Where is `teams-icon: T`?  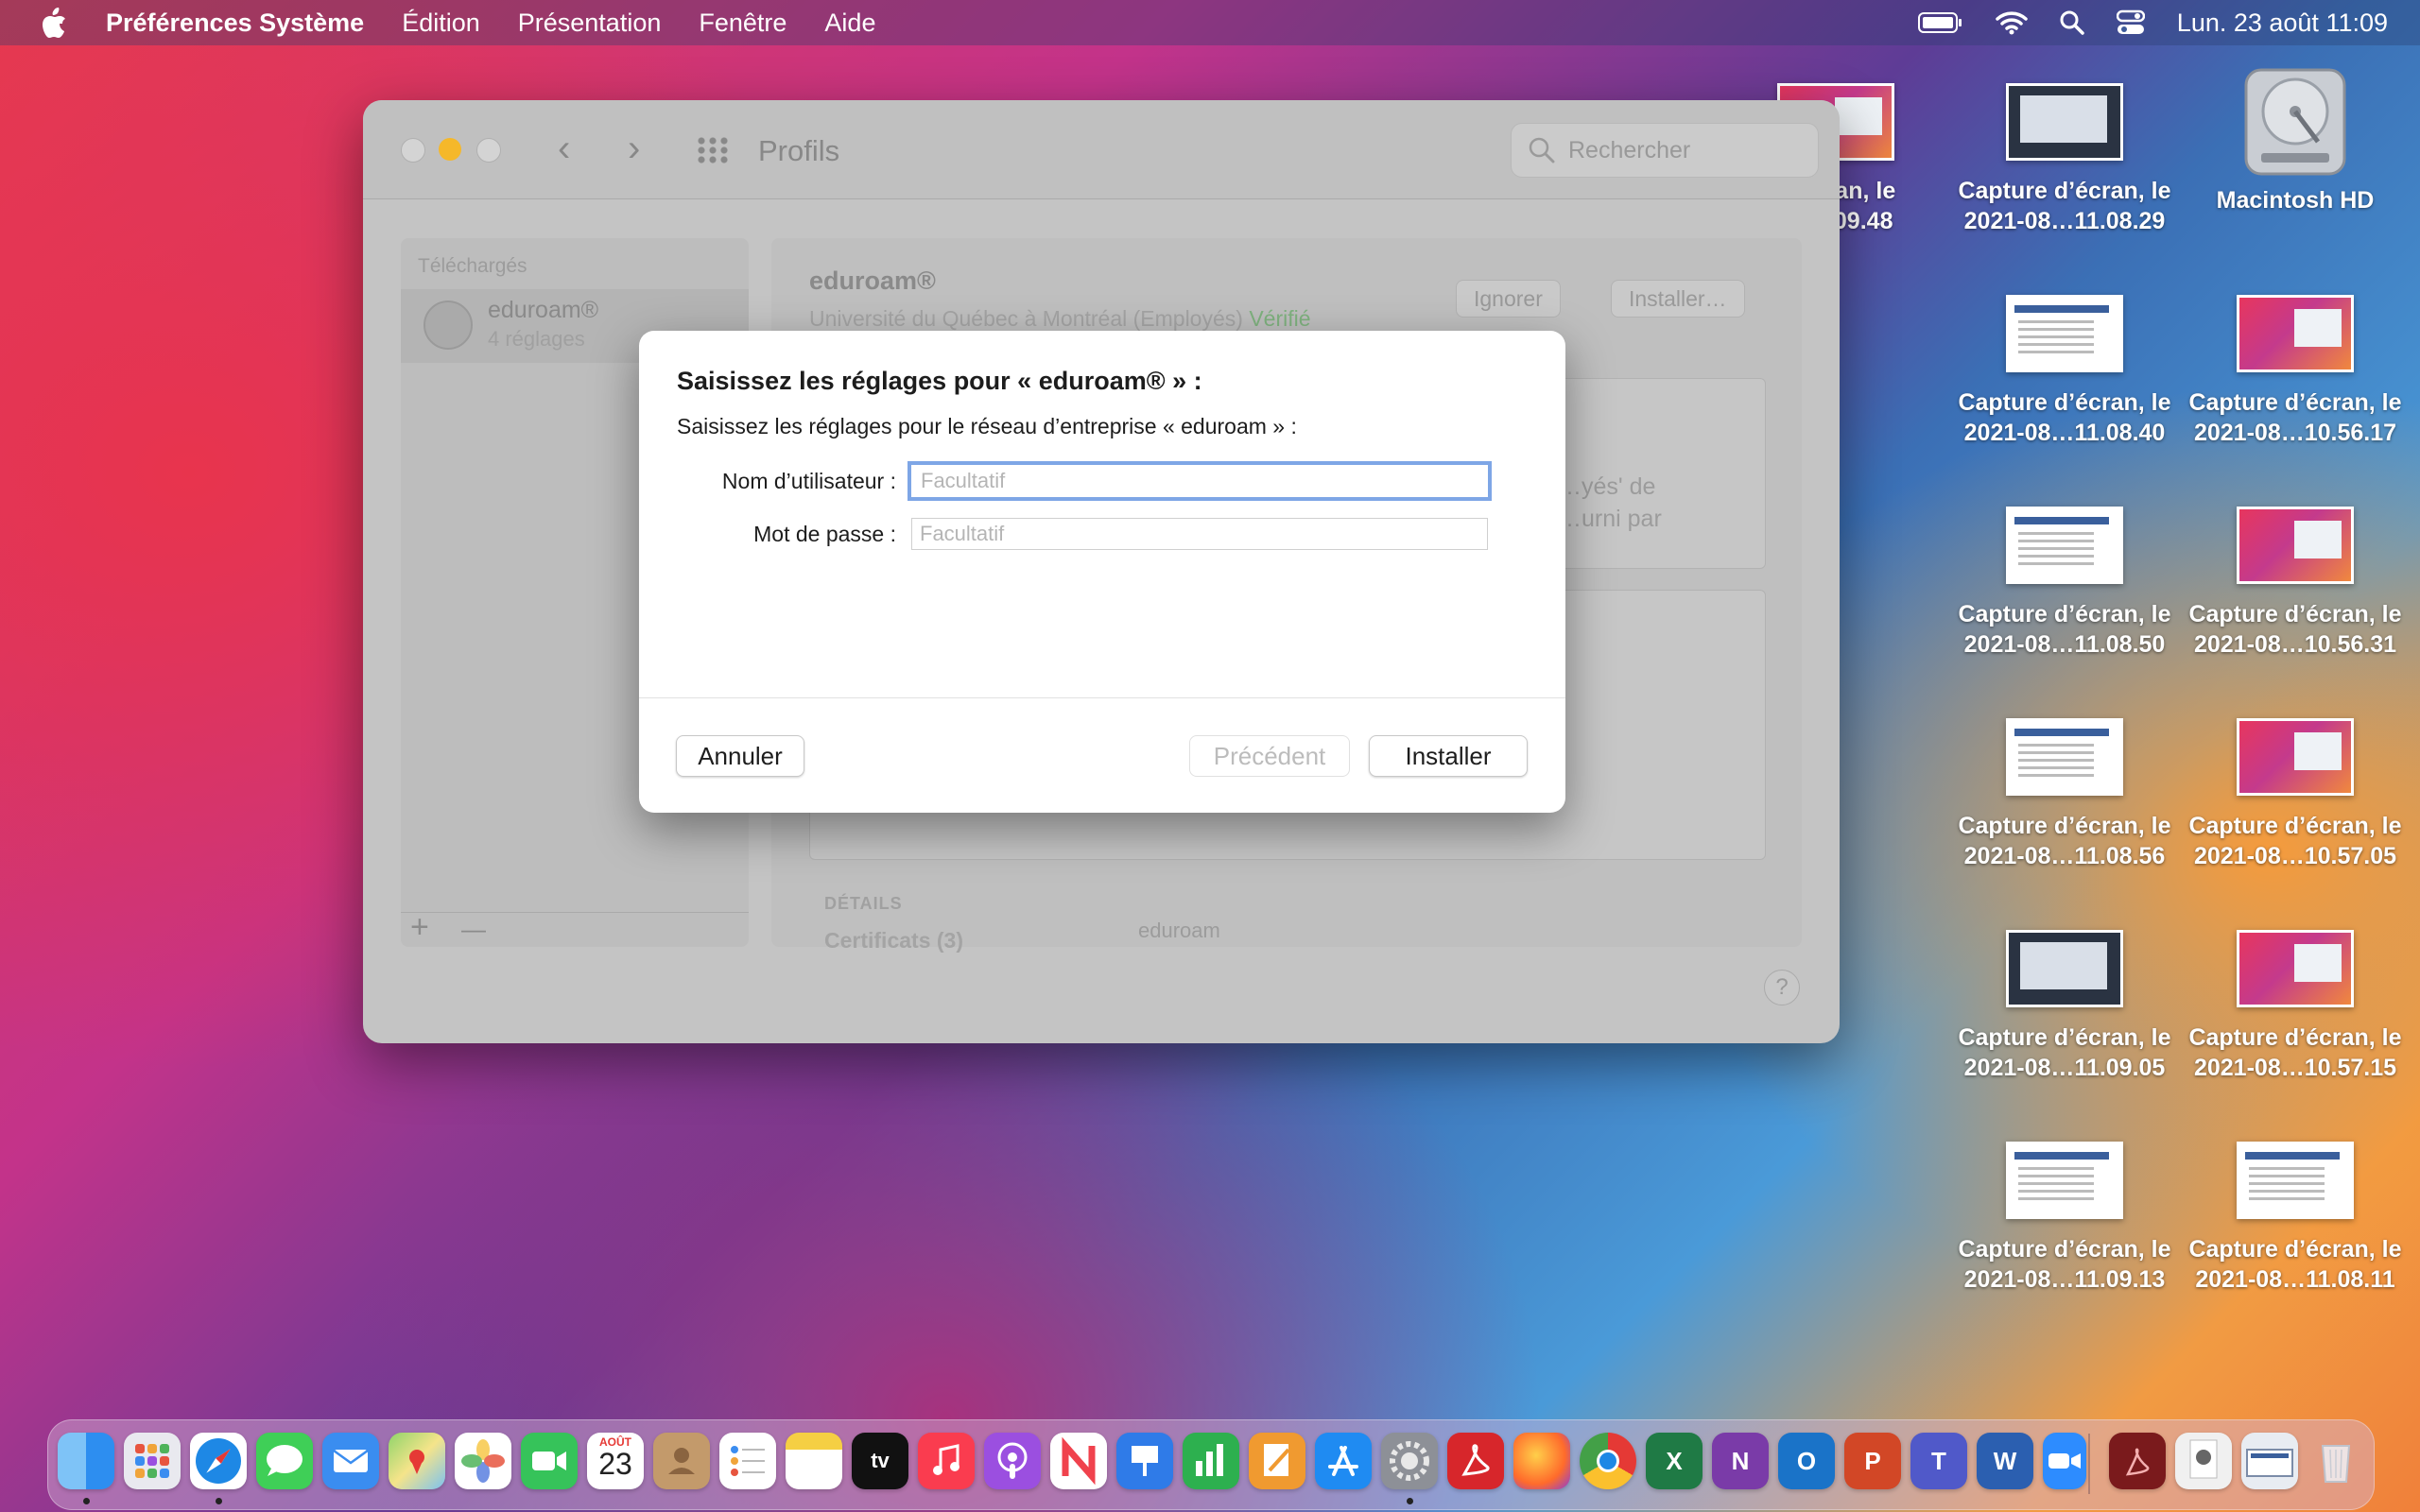 teams-icon: T is located at coordinates (1938, 1461).